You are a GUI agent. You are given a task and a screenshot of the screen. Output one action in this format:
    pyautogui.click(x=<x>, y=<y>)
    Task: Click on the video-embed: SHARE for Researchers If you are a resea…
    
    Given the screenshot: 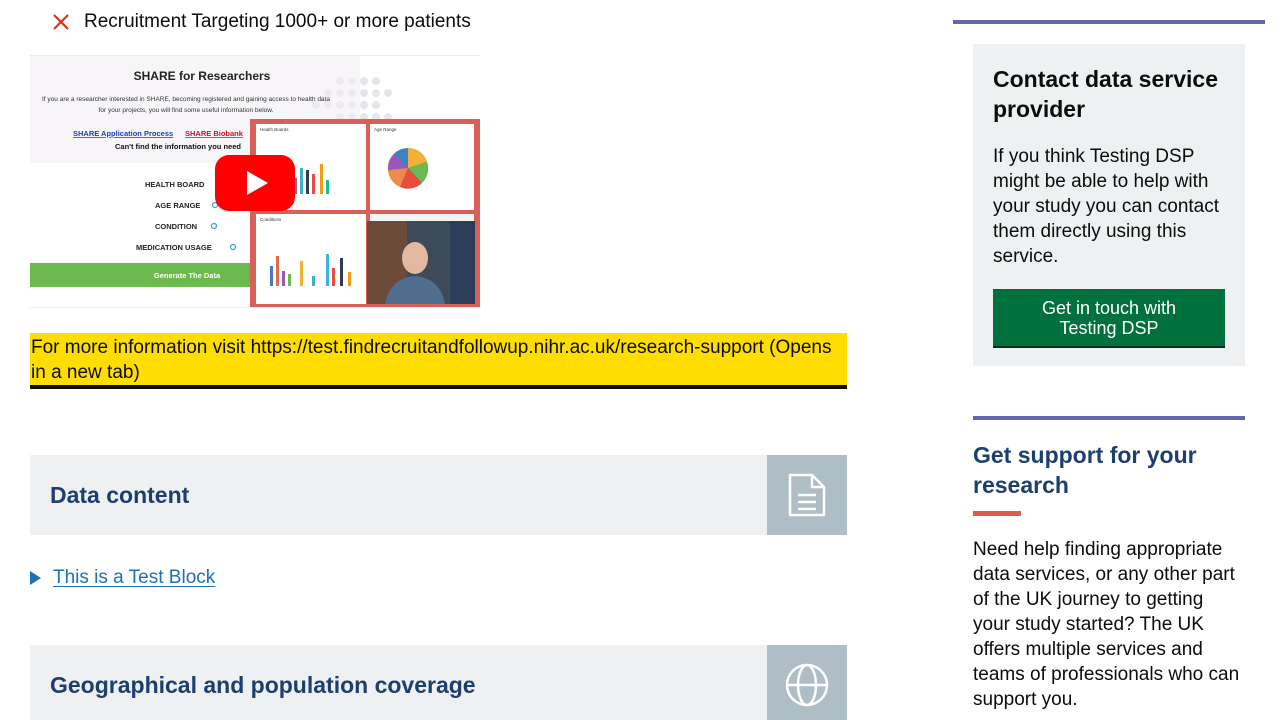 What is the action you would take?
    pyautogui.click(x=255, y=181)
    